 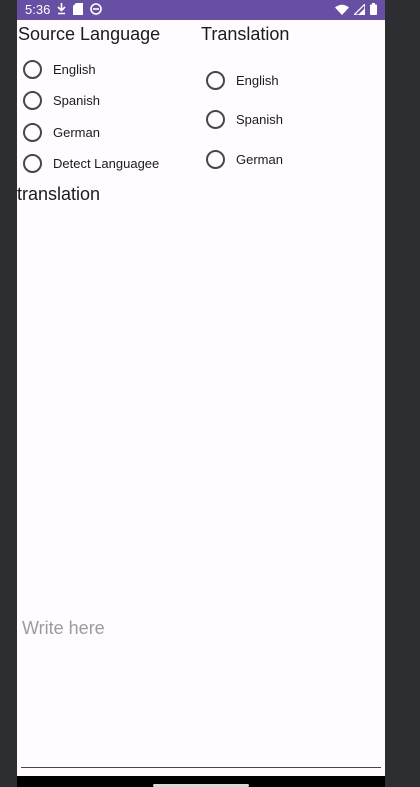 What do you see at coordinates (201, 10) in the screenshot?
I see `status-bar: 5:36` at bounding box center [201, 10].